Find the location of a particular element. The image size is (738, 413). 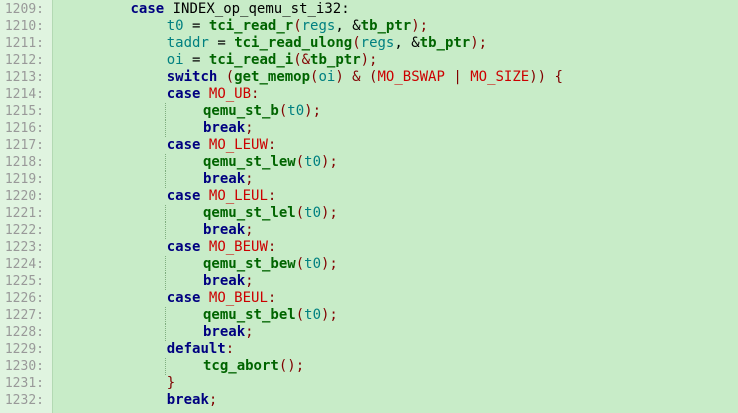

code-token: ) & ( is located at coordinates (356, 77).